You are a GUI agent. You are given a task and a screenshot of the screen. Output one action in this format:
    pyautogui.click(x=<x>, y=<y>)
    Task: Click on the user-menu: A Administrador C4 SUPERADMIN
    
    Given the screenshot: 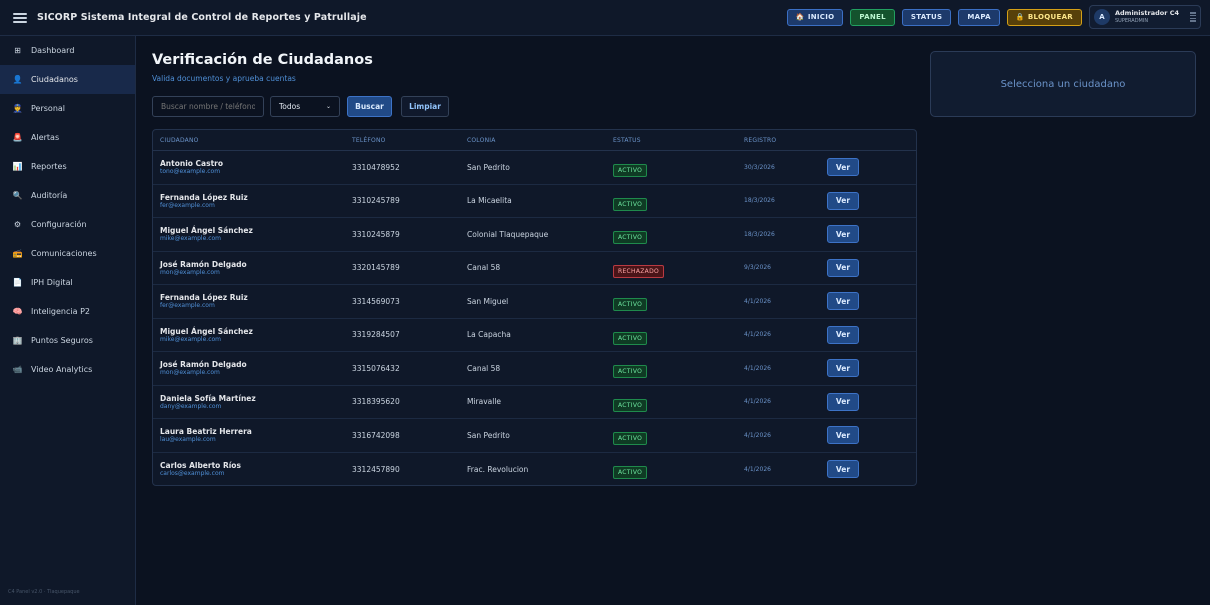 What is the action you would take?
    pyautogui.click(x=1145, y=17)
    